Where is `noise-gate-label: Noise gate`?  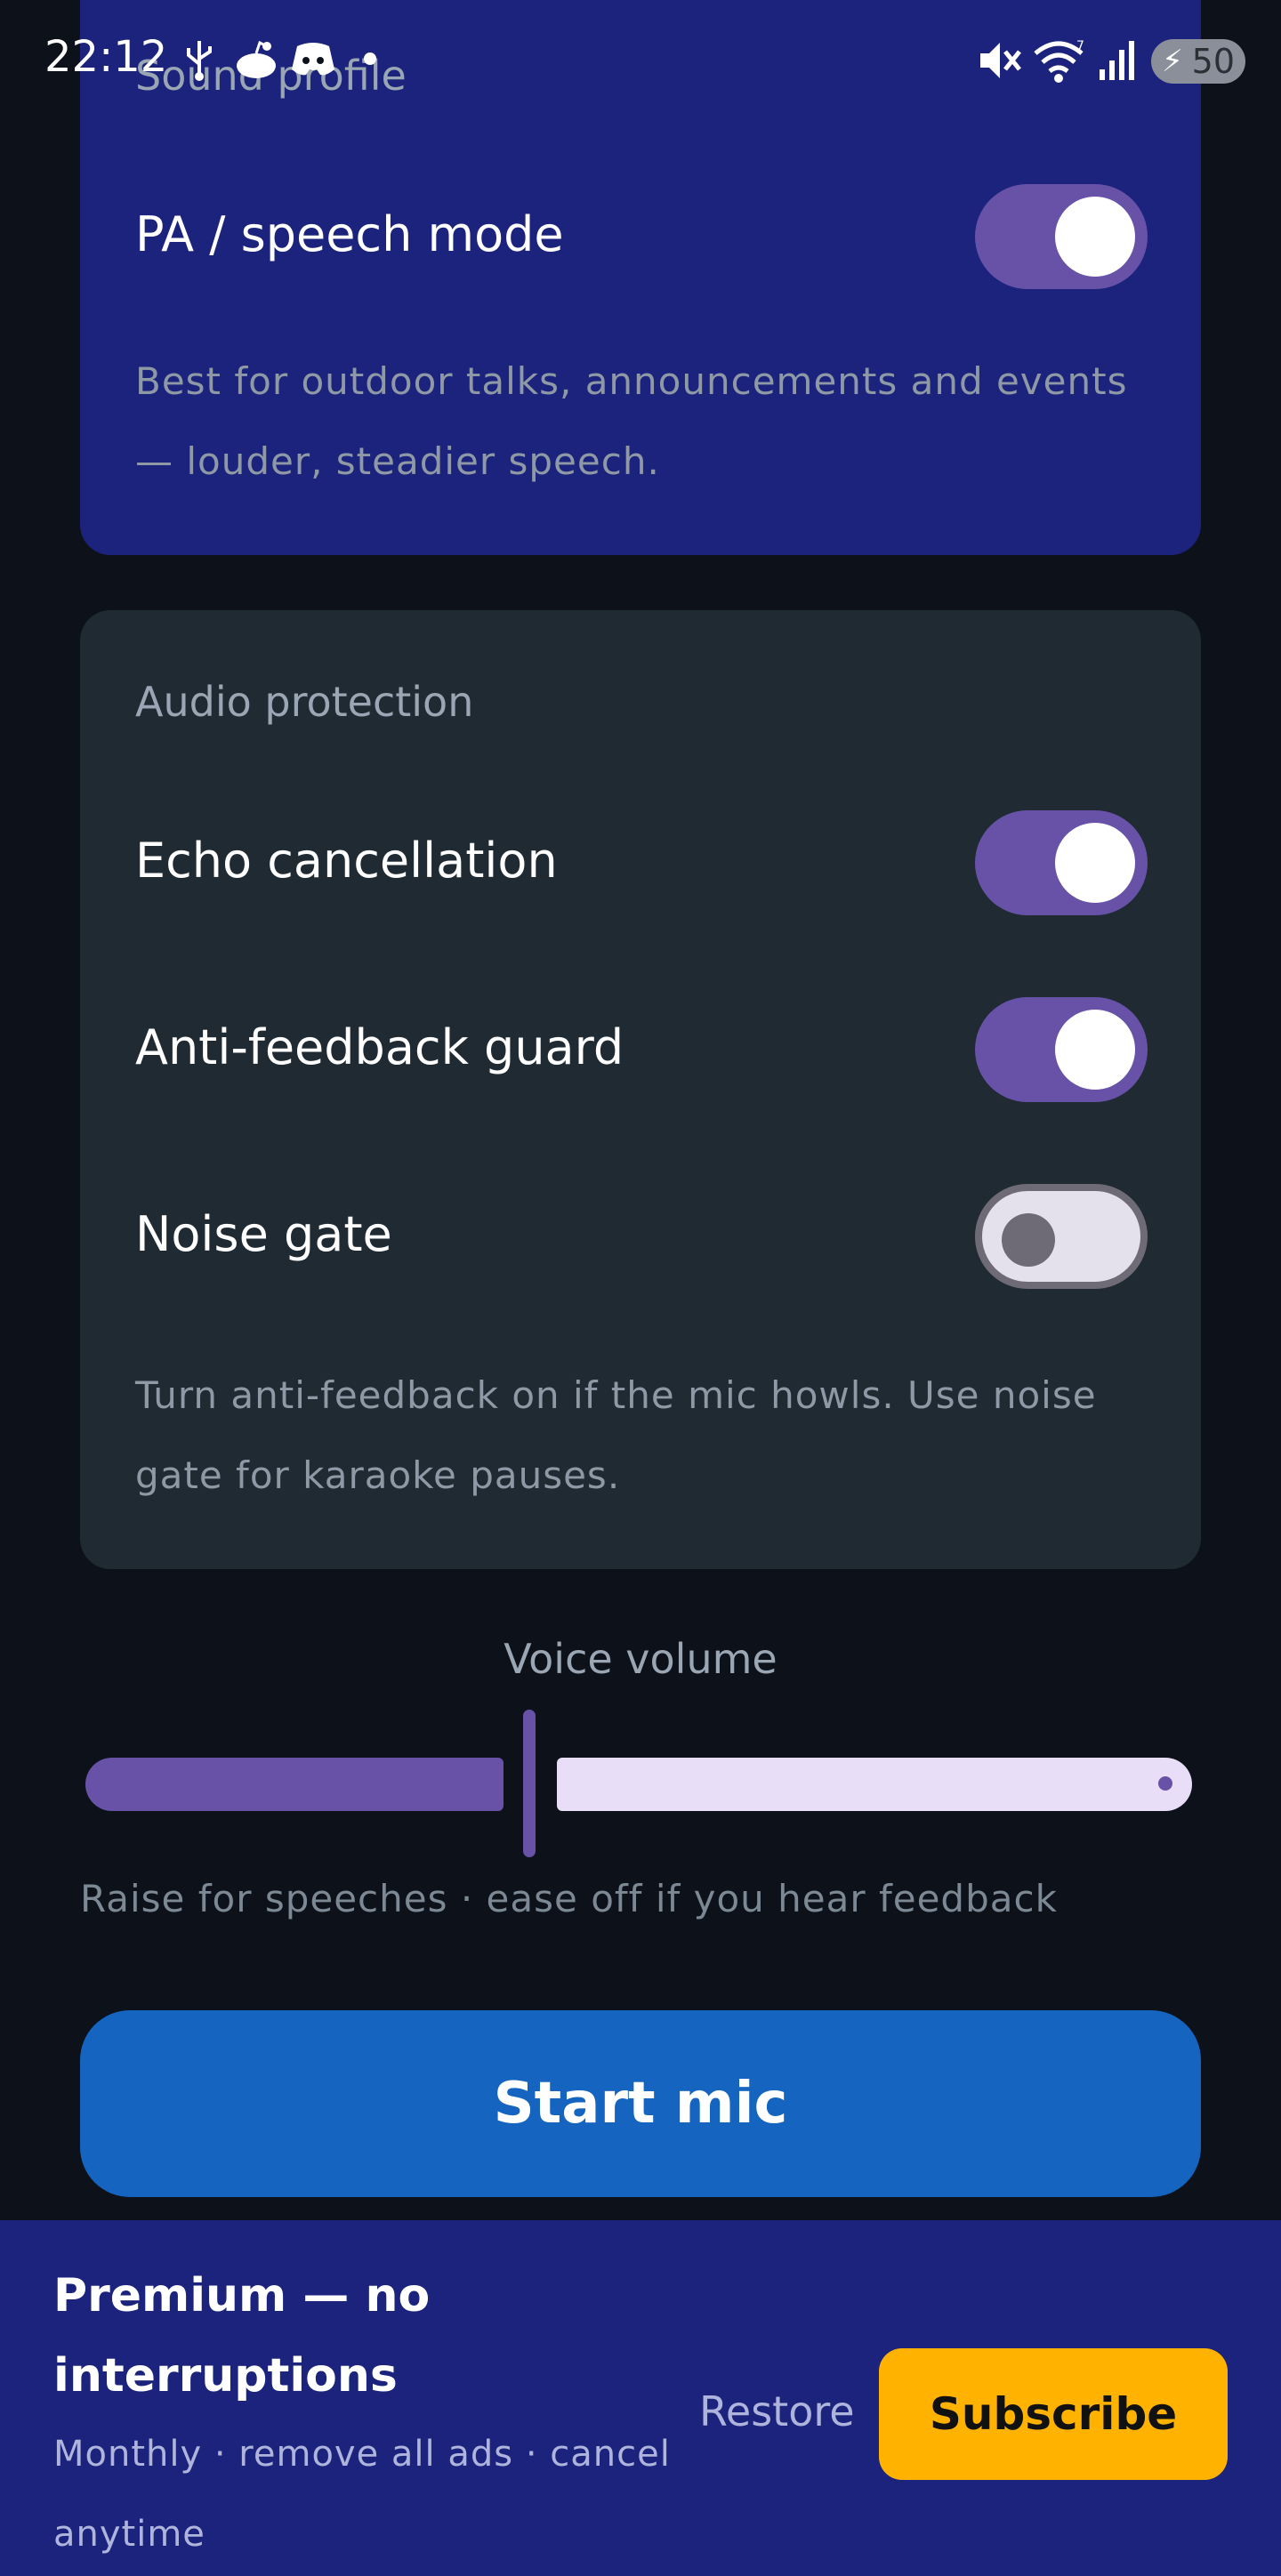
noise-gate-label: Noise gate is located at coordinates (263, 1234).